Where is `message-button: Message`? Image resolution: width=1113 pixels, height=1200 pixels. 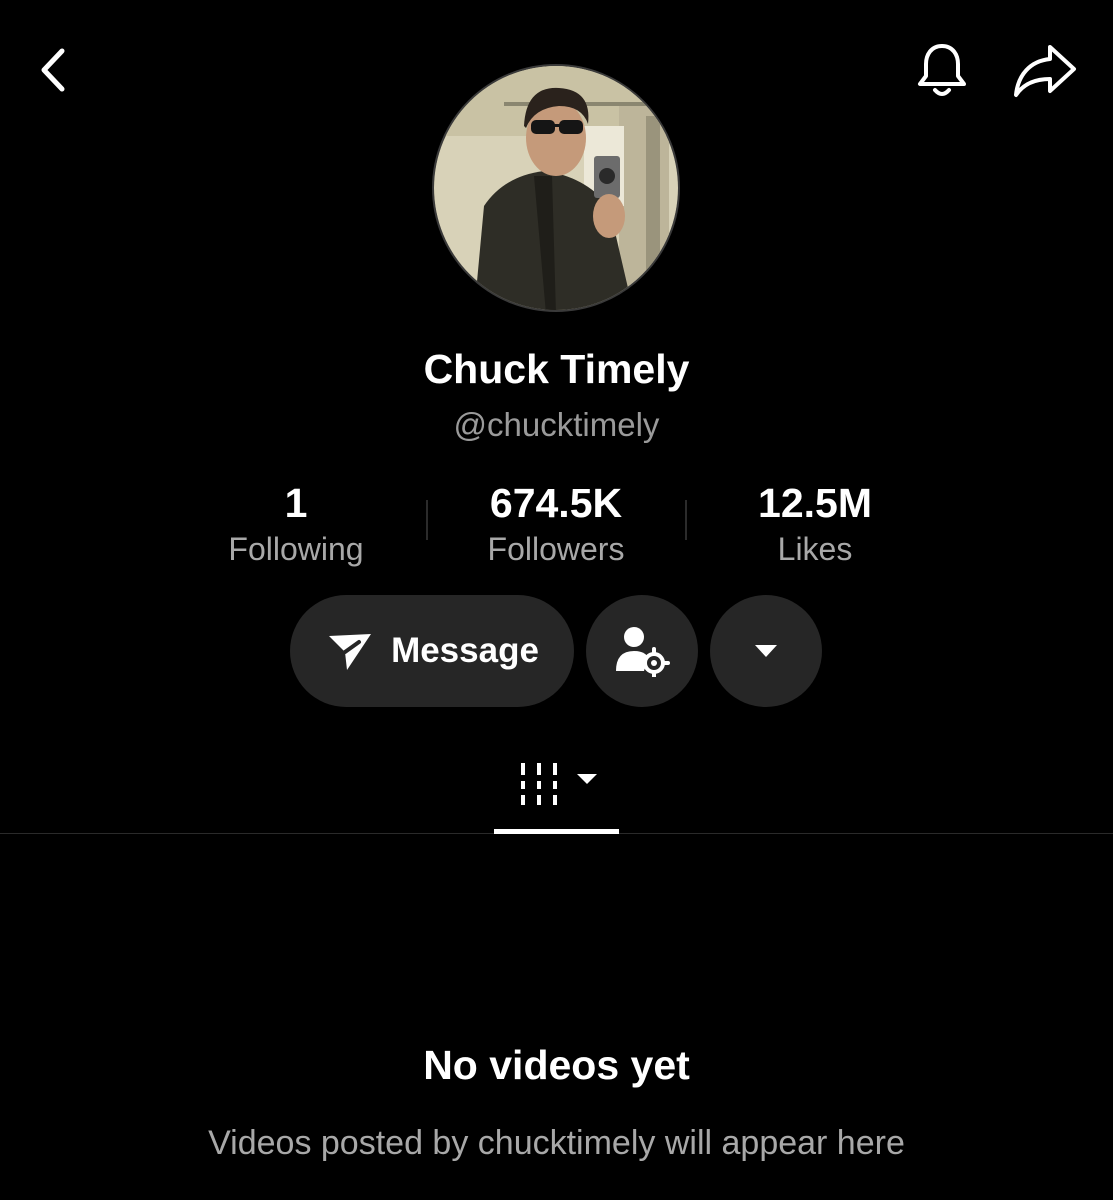
message-button: Message is located at coordinates (432, 651).